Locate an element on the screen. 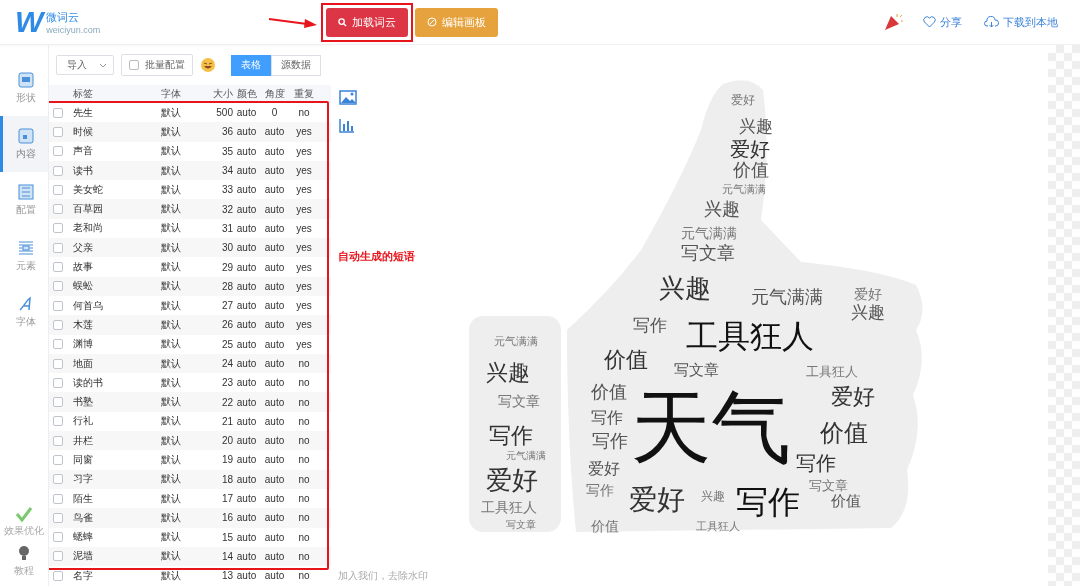 The height and width of the screenshot is (586, 1080). watermark-removal-link: 加入我们，去除水印 is located at coordinates (383, 576).